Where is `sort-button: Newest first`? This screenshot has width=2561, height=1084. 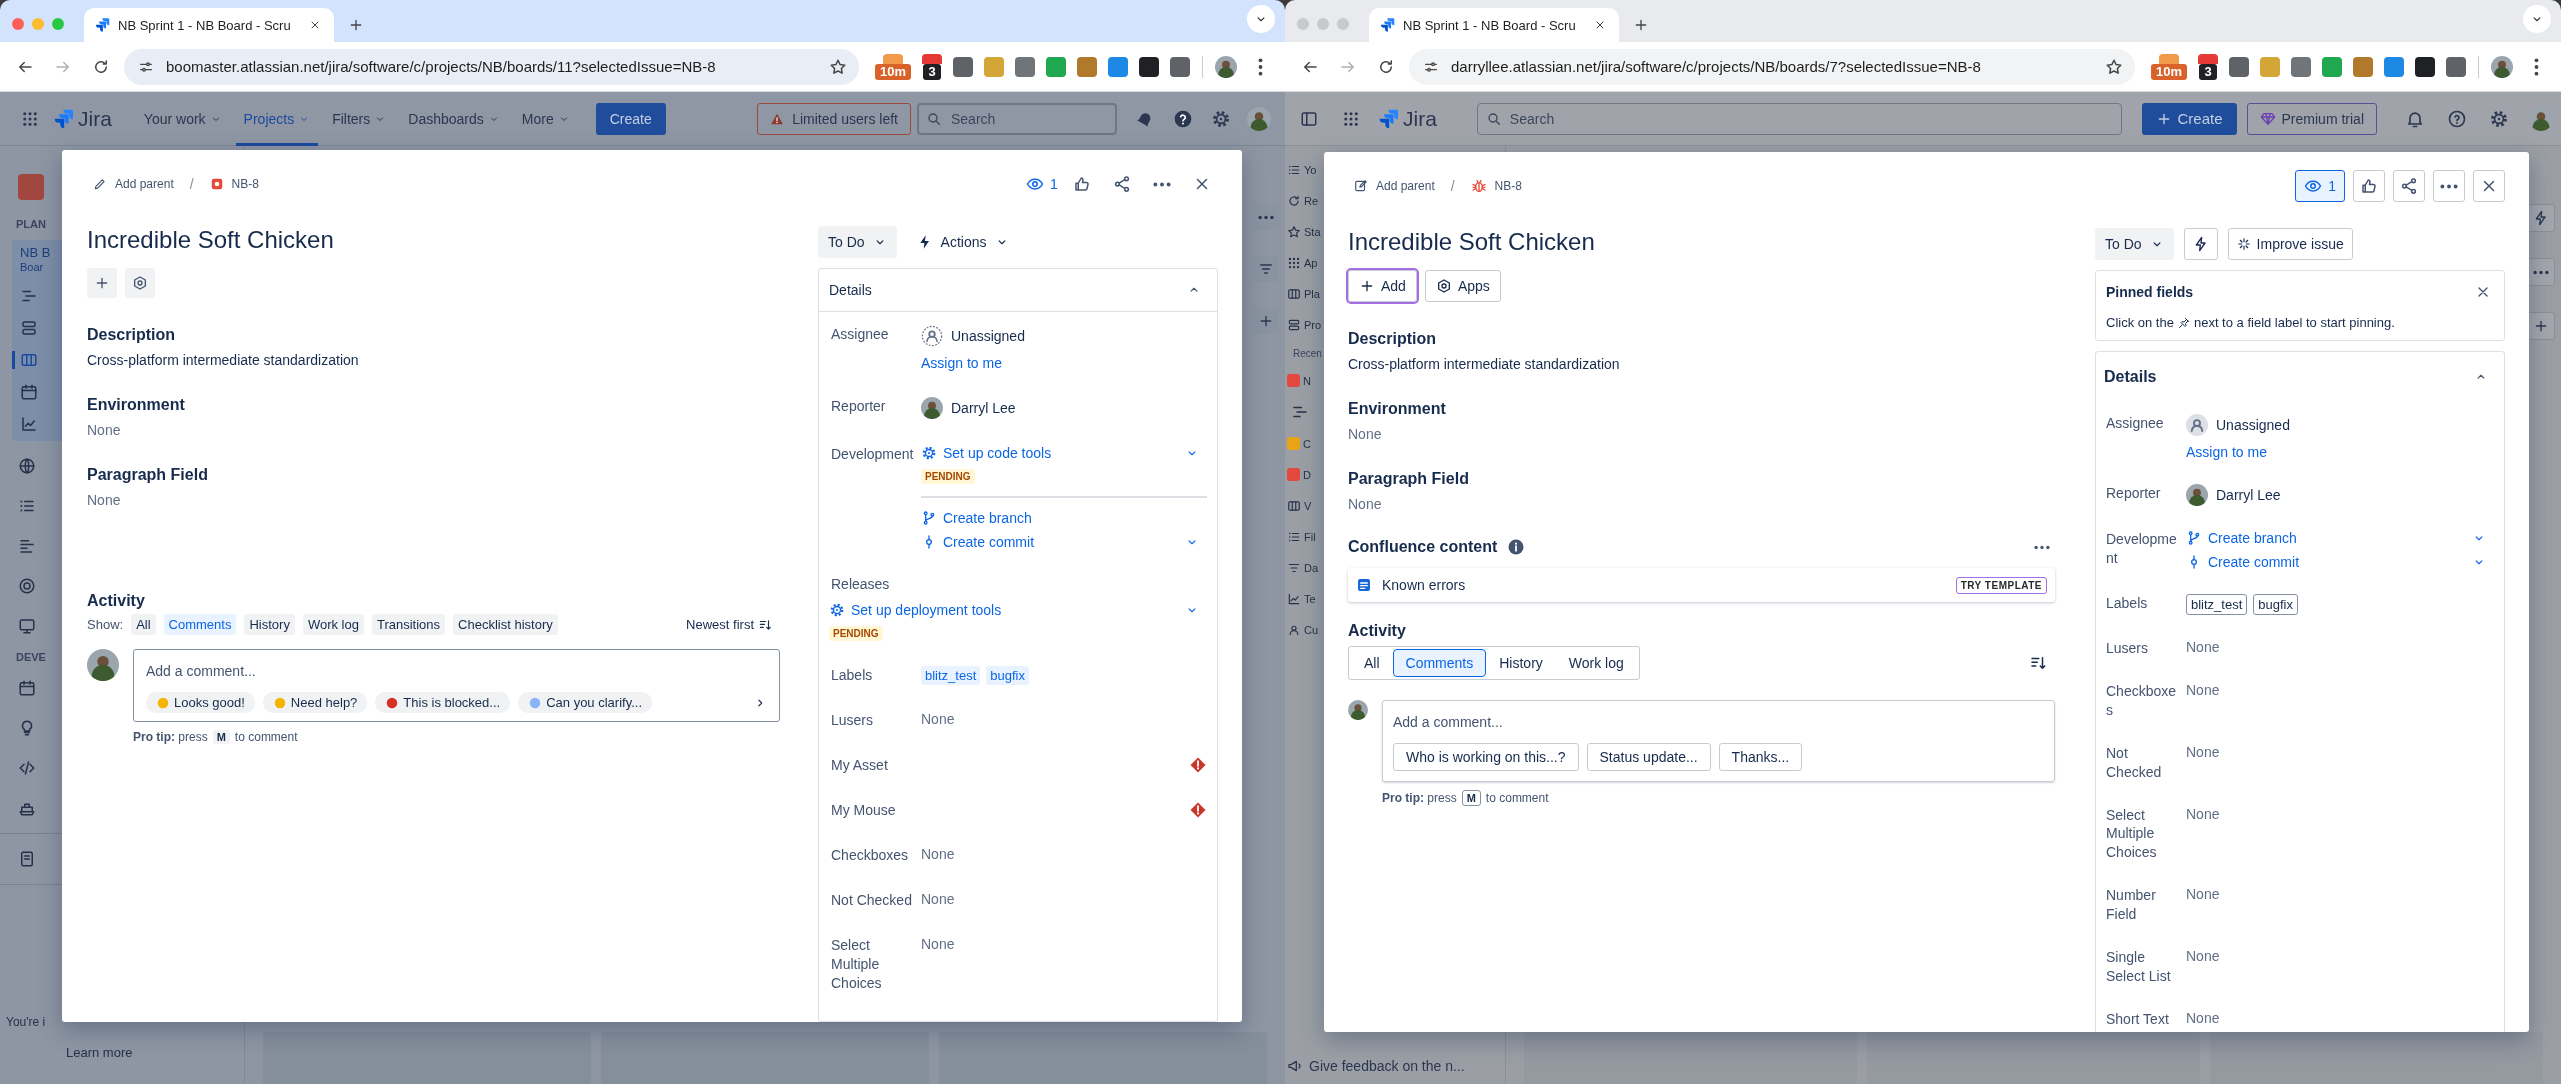
sort-button: Newest first is located at coordinates (729, 624).